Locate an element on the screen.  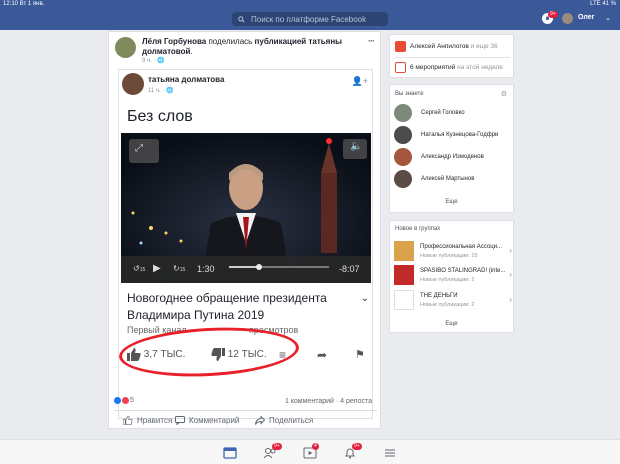
contact-item: Наталья Кузнецова-Годфри is located at coordinates (452, 136).